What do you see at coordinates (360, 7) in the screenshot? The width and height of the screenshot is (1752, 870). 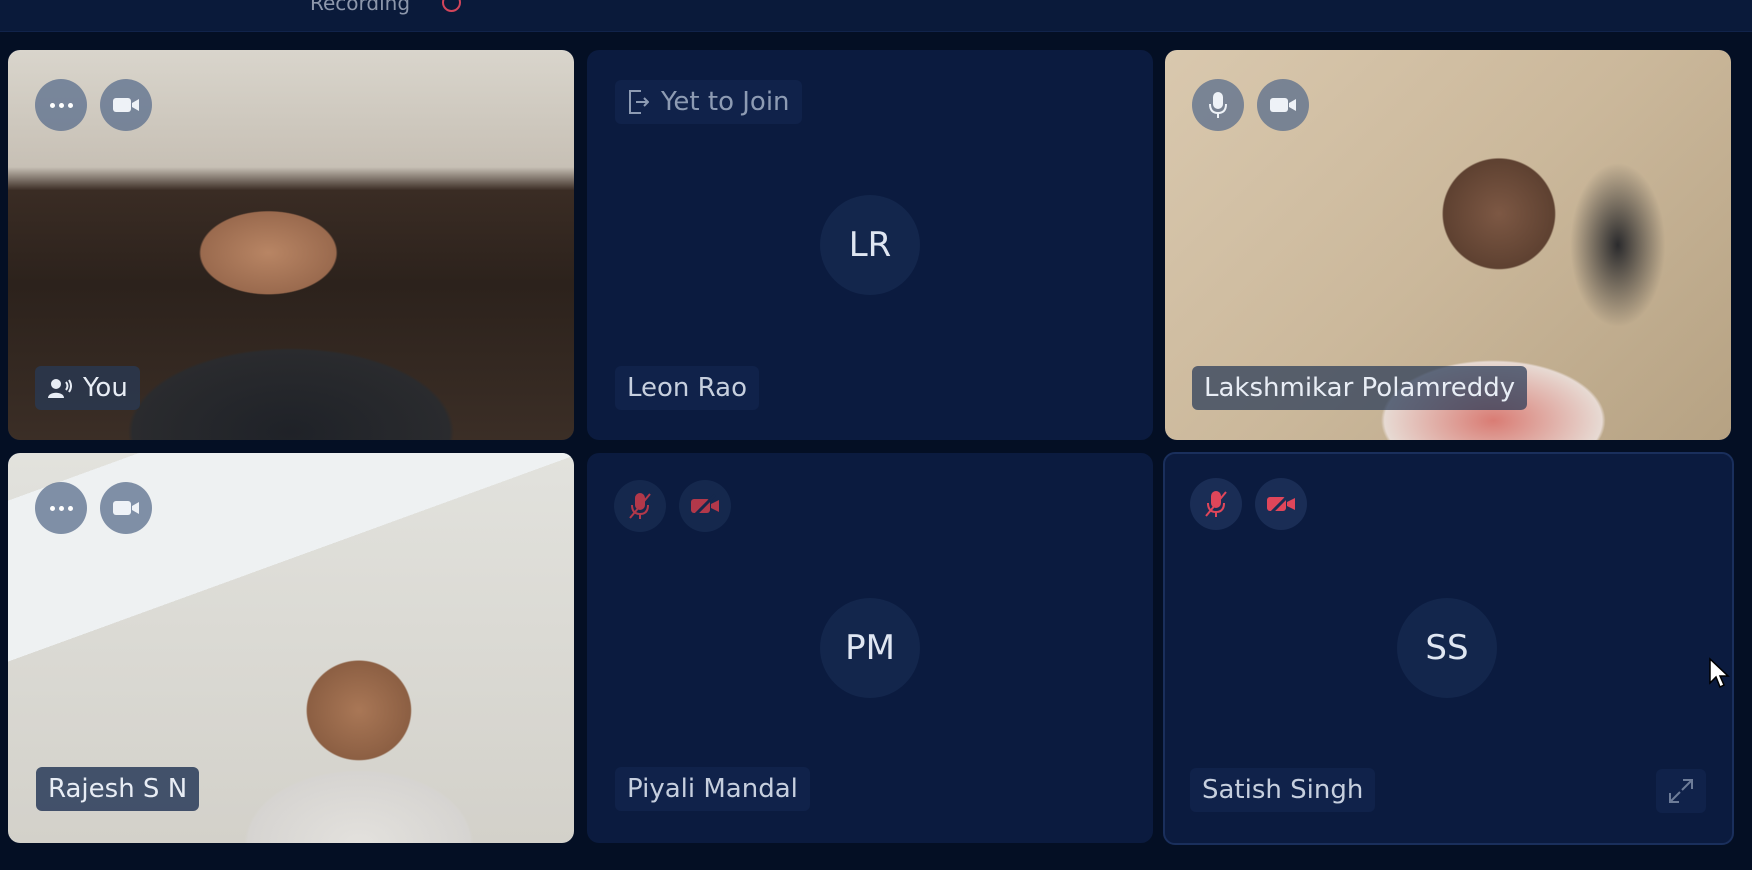 I see `recording-label: Recording` at bounding box center [360, 7].